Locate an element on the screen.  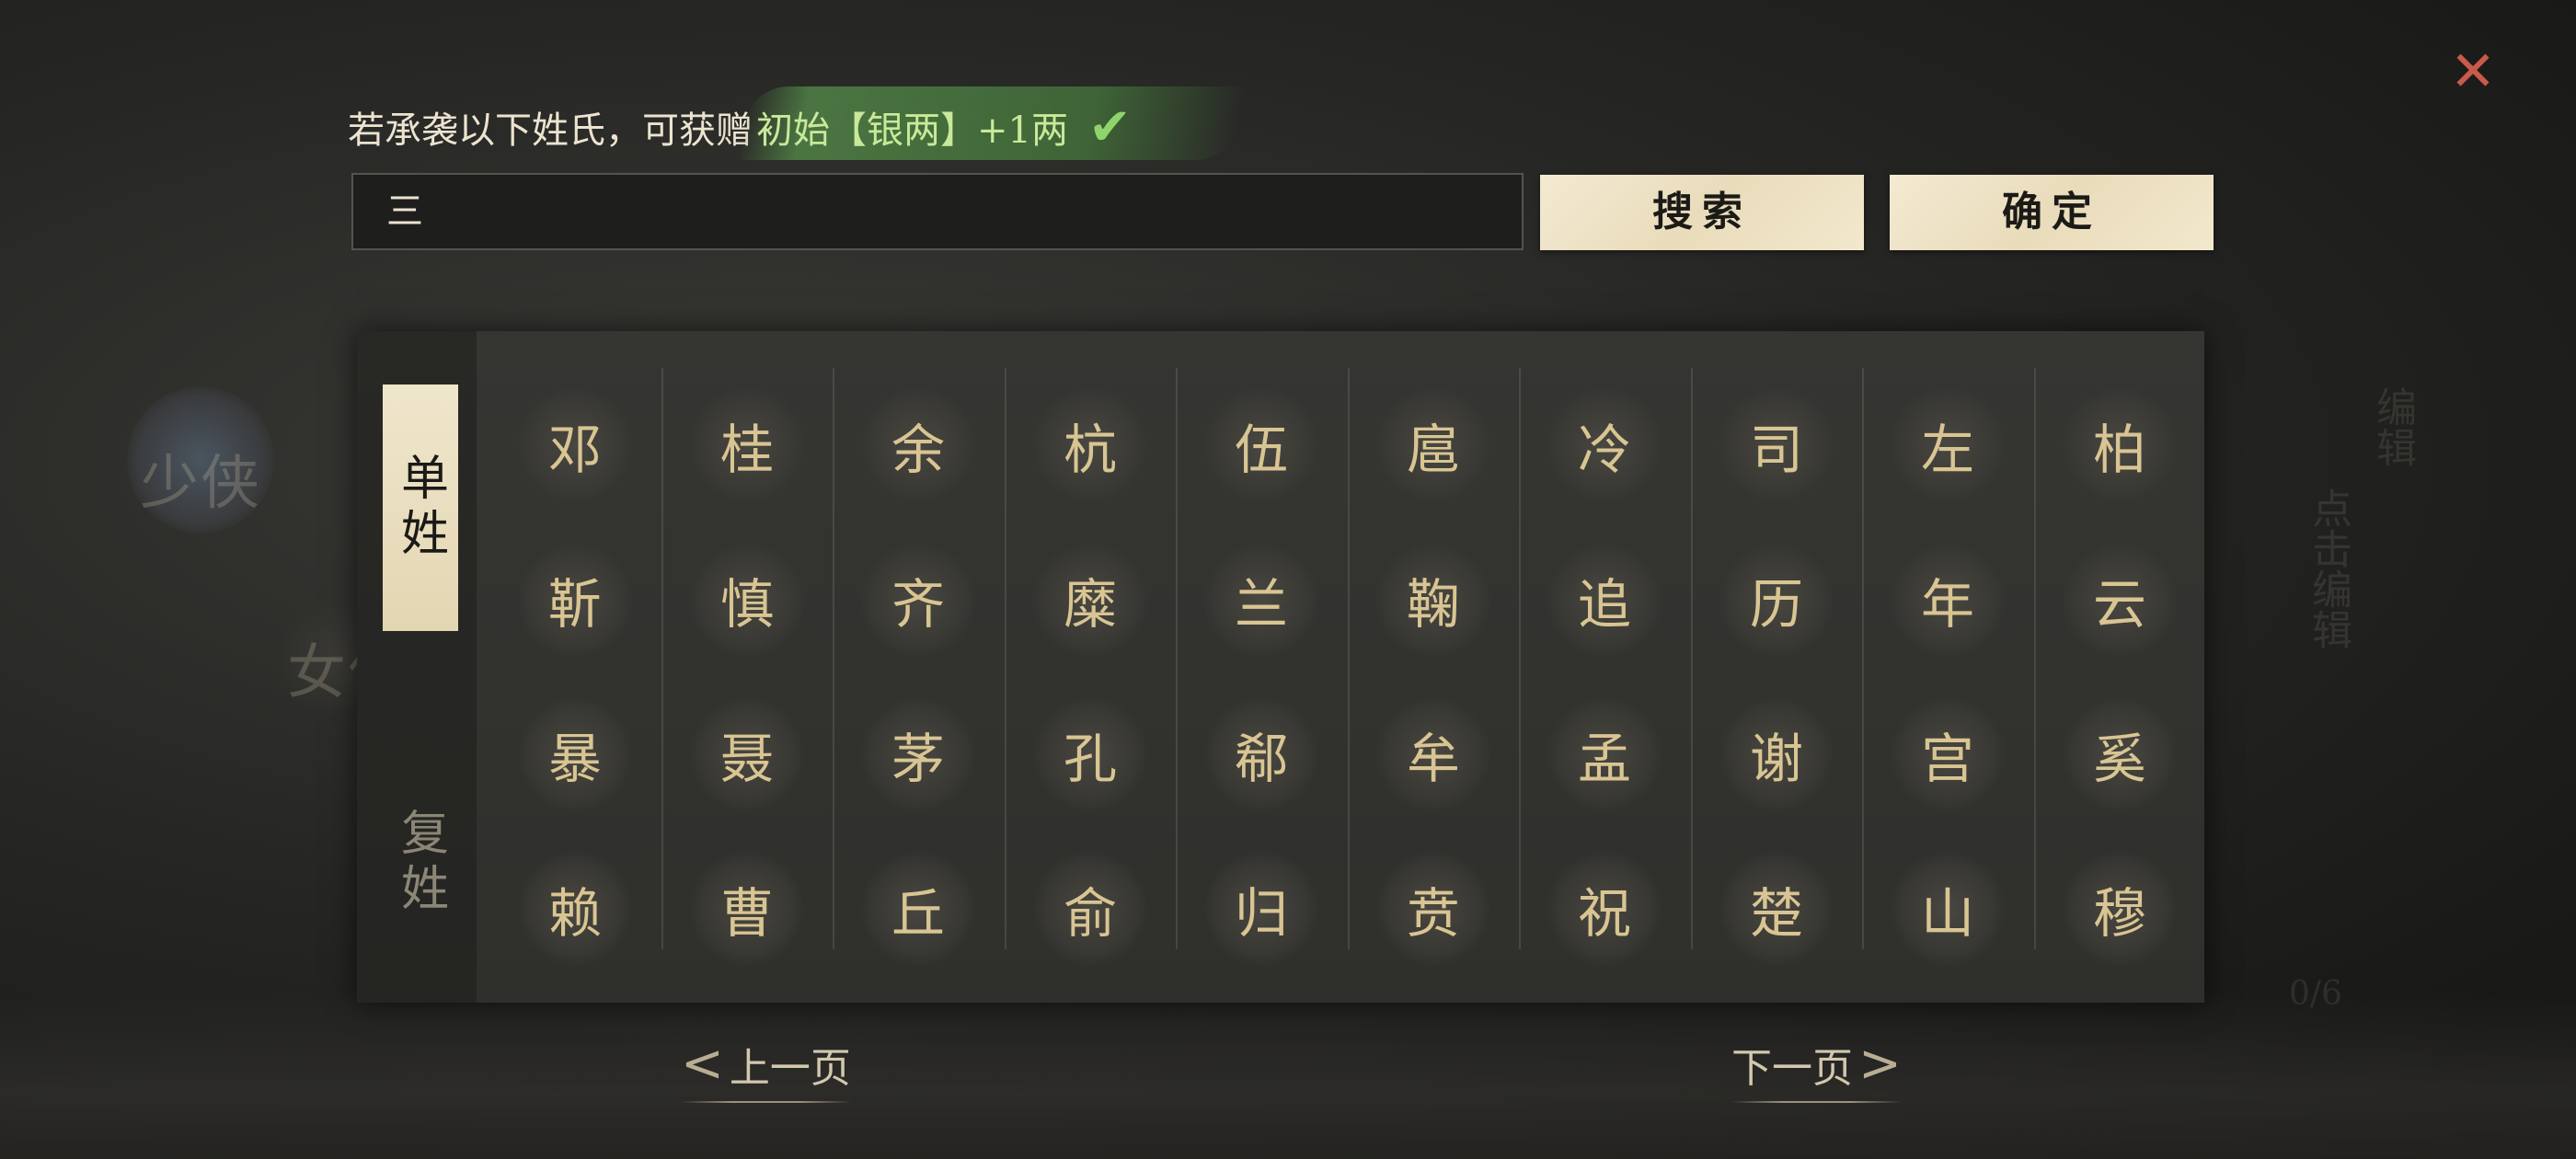
surname-option: 穆 is located at coordinates (2119, 909).